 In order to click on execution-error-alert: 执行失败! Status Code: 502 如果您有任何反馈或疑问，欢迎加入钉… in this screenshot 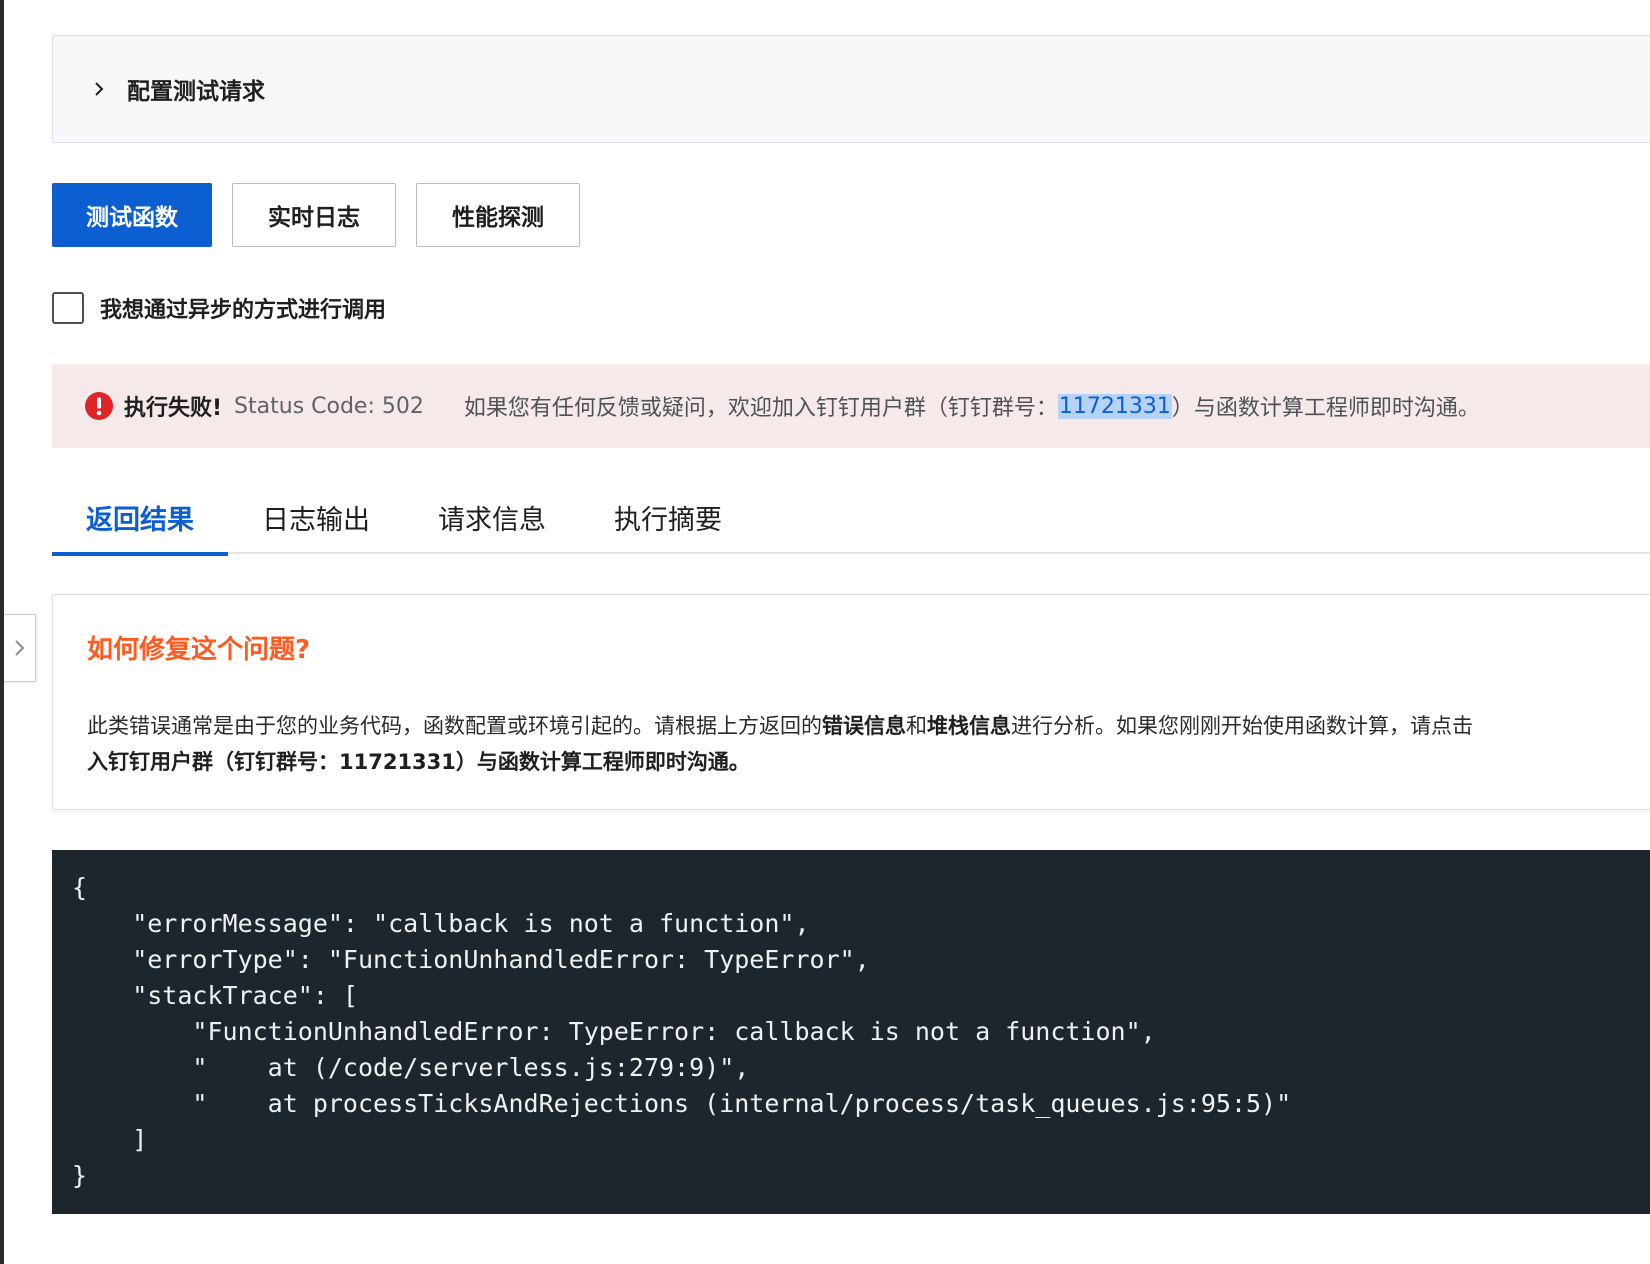, I will do `click(851, 406)`.